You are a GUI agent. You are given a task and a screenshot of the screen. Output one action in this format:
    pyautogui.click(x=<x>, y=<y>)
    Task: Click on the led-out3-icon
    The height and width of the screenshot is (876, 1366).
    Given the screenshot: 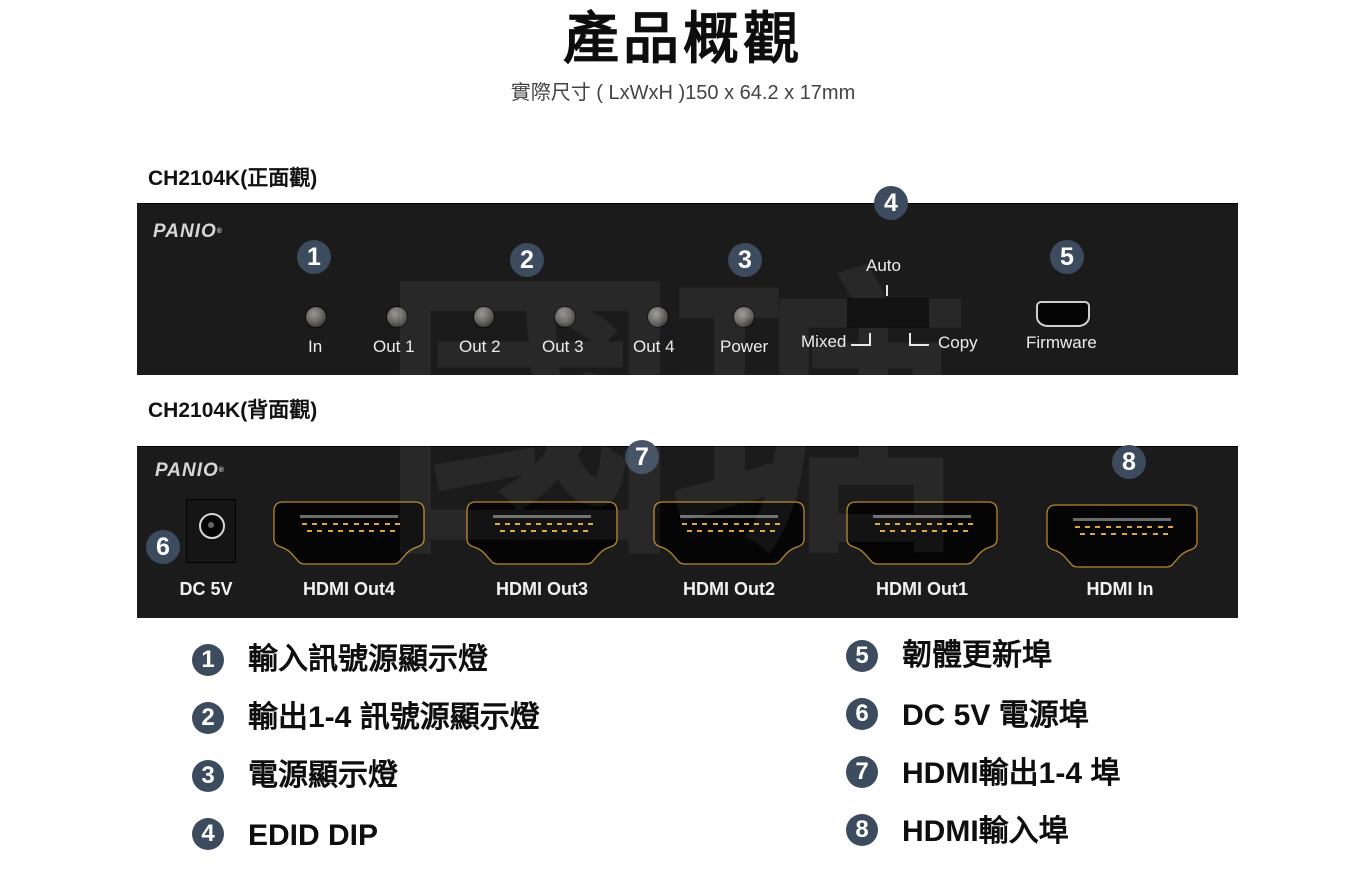 What is the action you would take?
    pyautogui.click(x=565, y=317)
    